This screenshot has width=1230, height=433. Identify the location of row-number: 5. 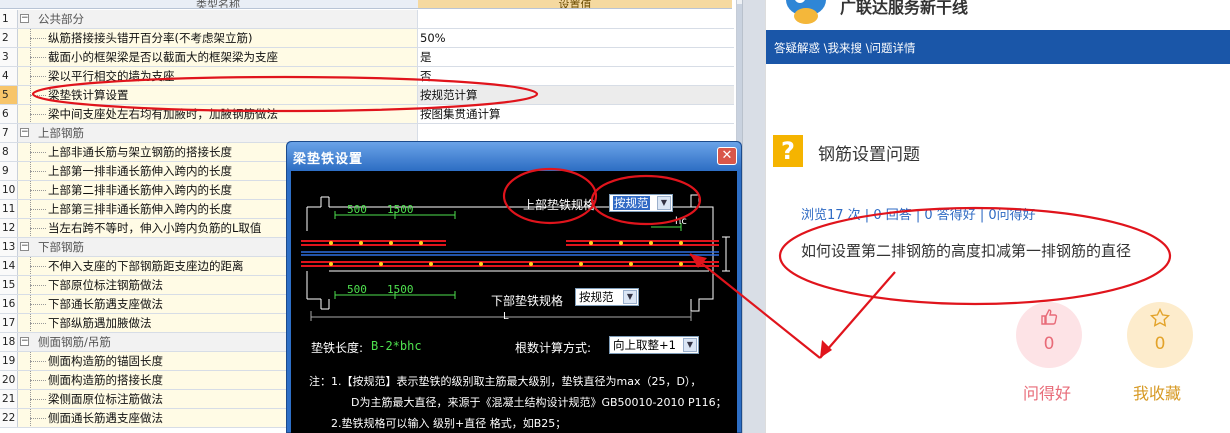
(9, 95).